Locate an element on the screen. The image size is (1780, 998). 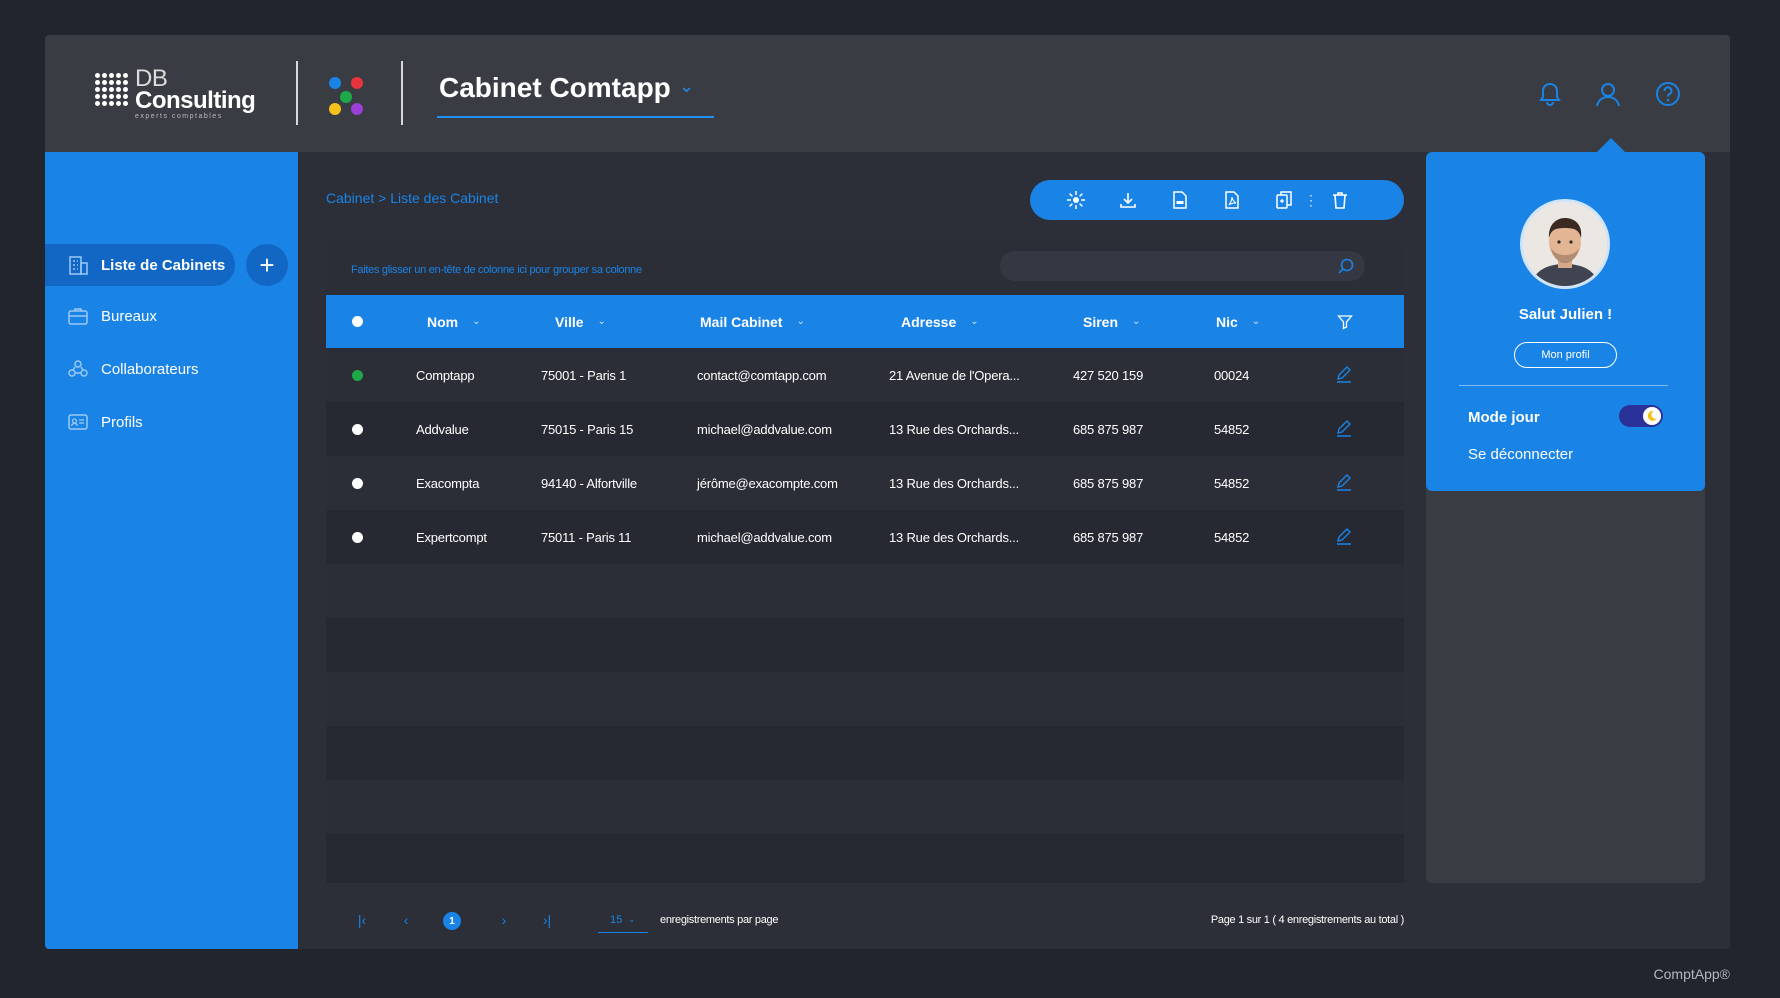
status-dot is located at coordinates (357, 483).